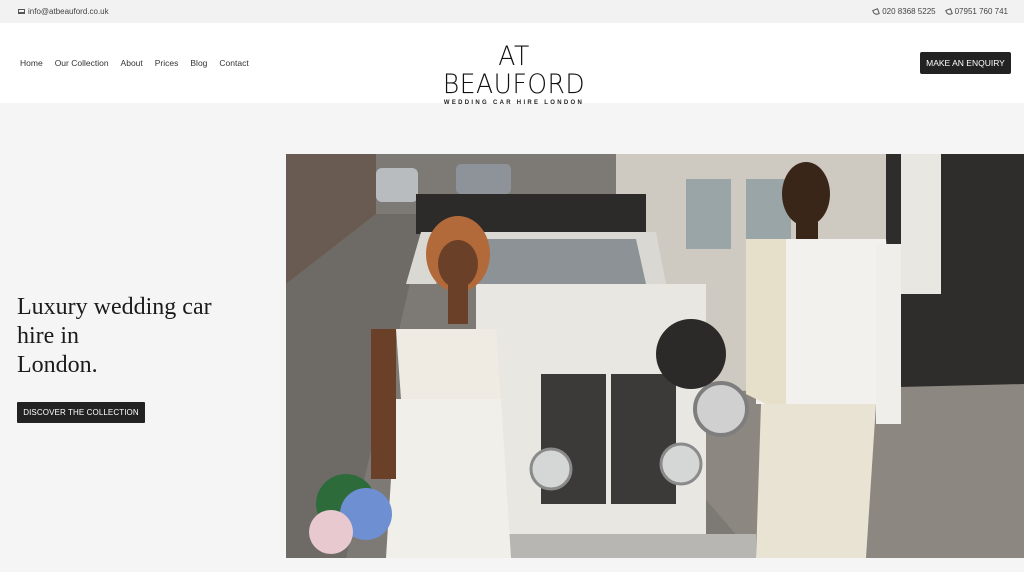  What do you see at coordinates (909, 11) in the screenshot?
I see `phone-text-1: 020 8368 5225` at bounding box center [909, 11].